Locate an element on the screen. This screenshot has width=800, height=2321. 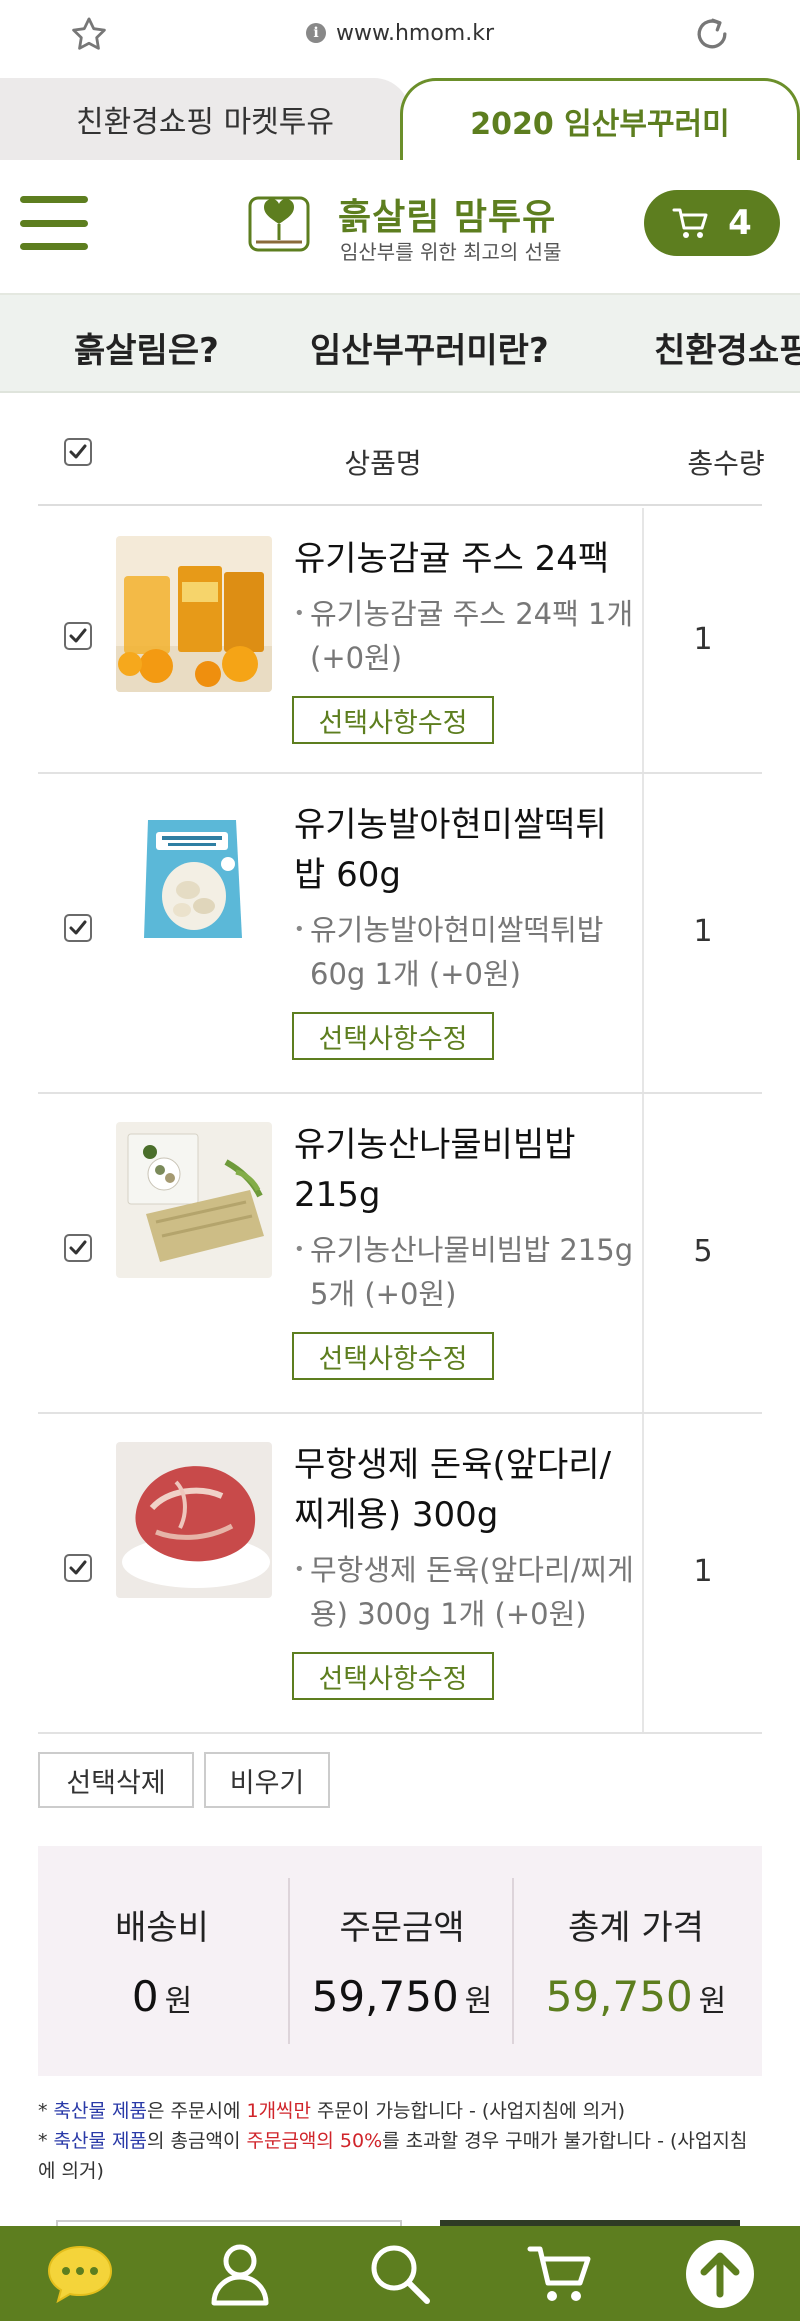
logo-title: 흙살림 맘투유 is located at coordinates (447, 217).